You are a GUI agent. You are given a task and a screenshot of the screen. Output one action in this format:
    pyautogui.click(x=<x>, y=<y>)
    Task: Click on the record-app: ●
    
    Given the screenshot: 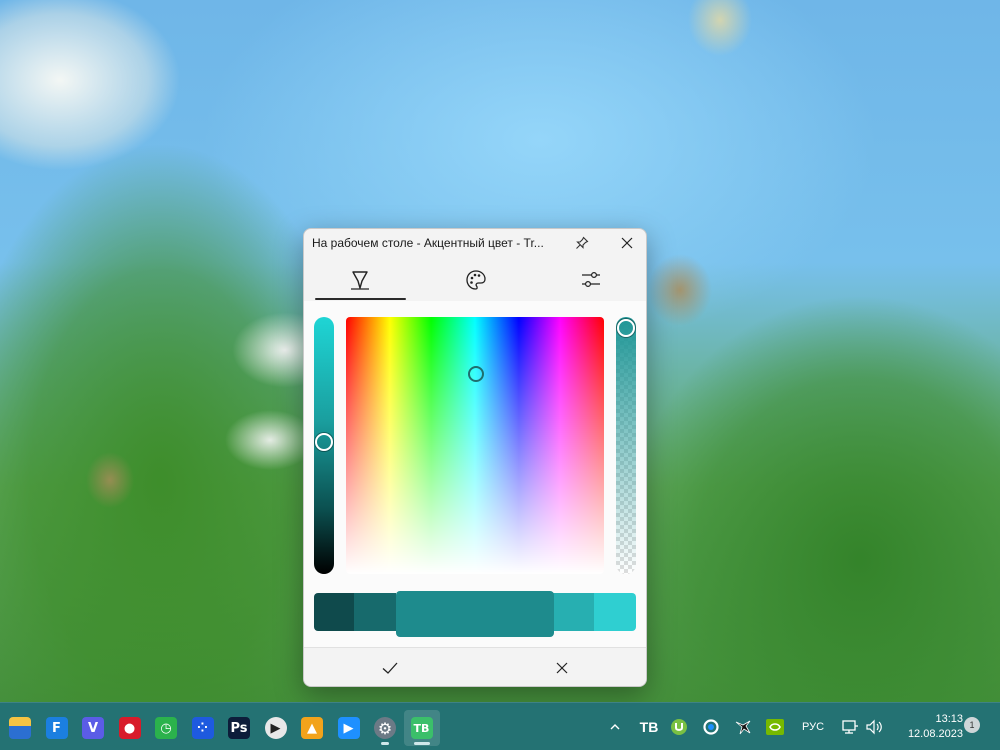 What is the action you would take?
    pyautogui.click(x=130, y=728)
    